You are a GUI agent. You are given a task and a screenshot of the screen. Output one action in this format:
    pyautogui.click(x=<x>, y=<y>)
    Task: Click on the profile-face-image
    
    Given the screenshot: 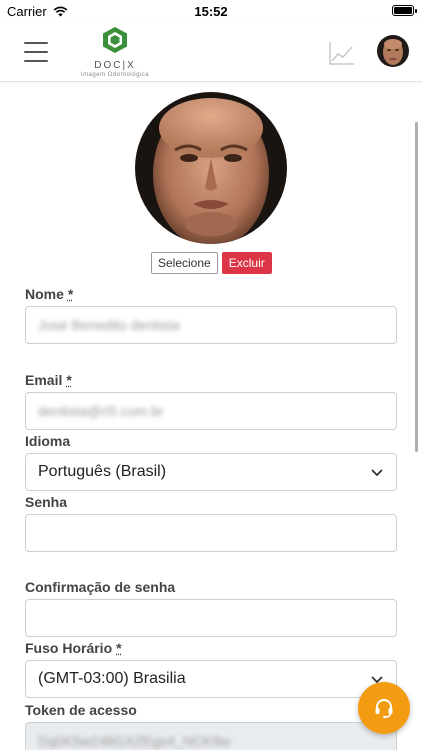 What is the action you would take?
    pyautogui.click(x=211, y=168)
    